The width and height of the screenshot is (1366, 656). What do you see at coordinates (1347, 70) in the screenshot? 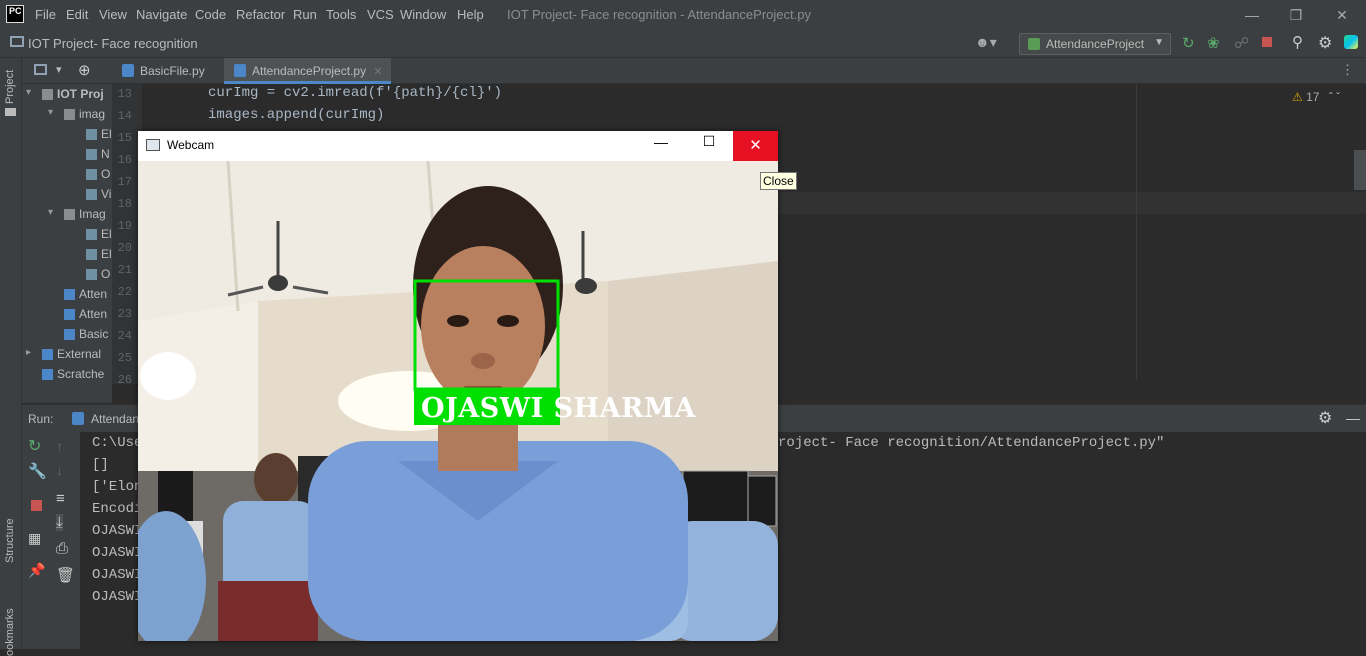
I see `more-icon: ⋮` at bounding box center [1347, 70].